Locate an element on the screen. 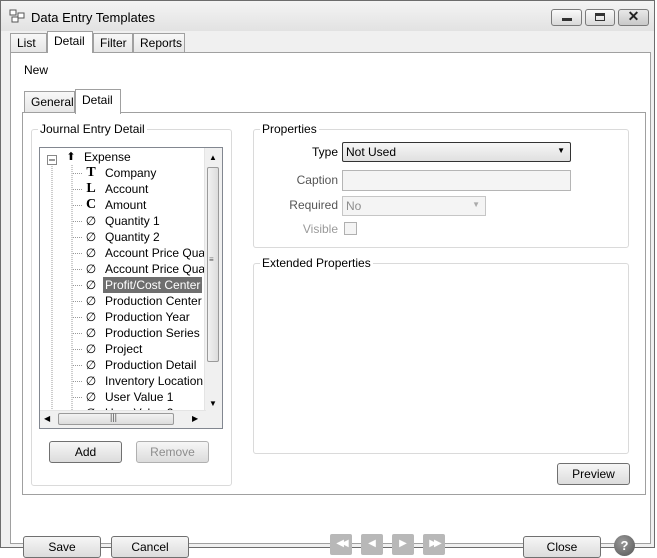 This screenshot has height=558, width=657. add-button: Add is located at coordinates (85, 452).